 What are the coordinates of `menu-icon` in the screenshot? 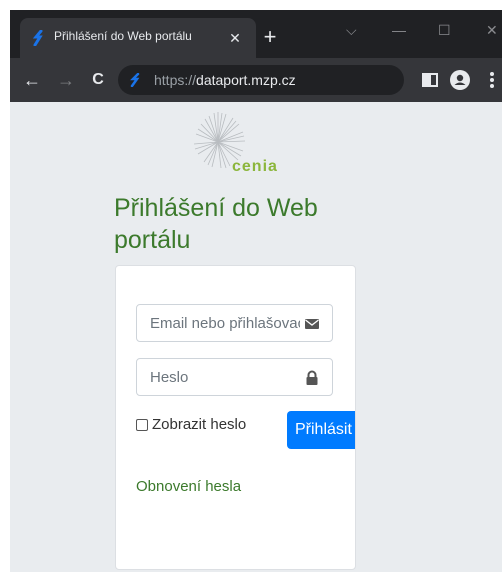 It's located at (492, 80).